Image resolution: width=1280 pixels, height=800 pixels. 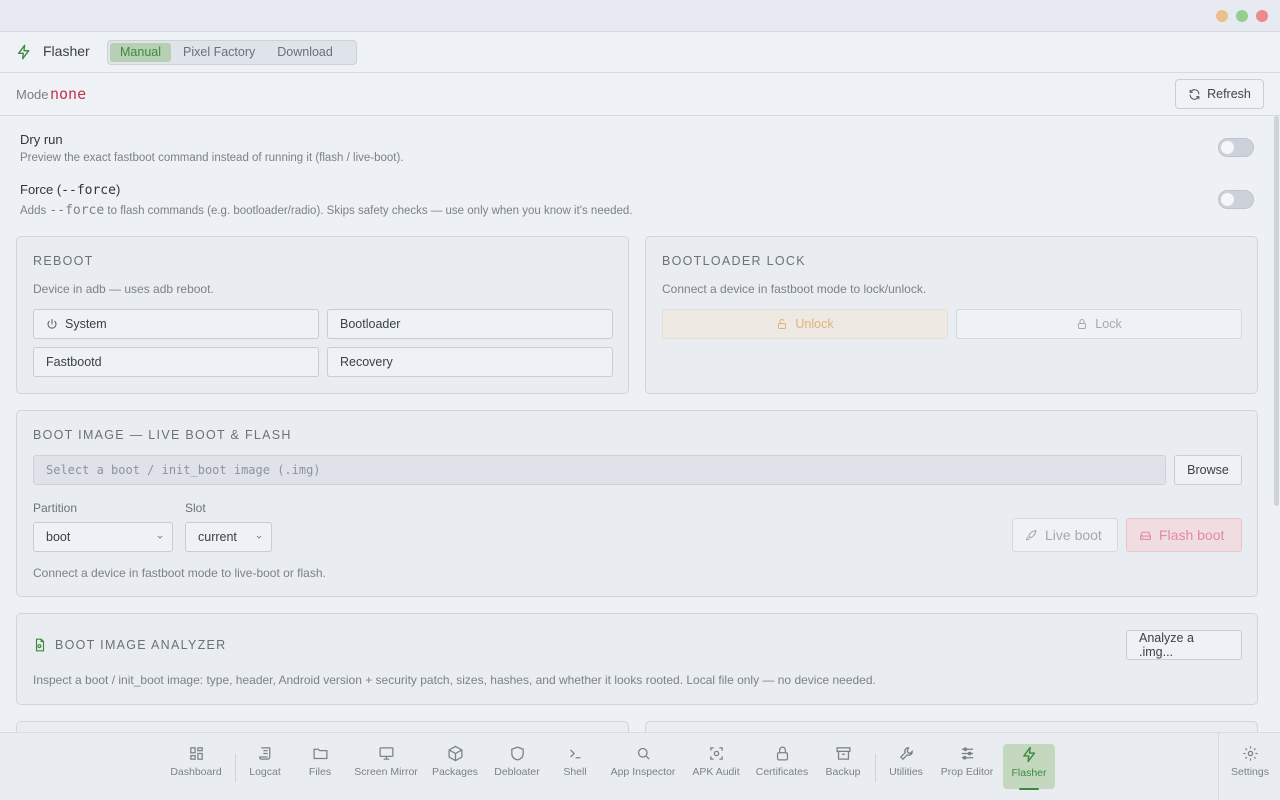 I want to click on slot-select: current, so click(x=228, y=537).